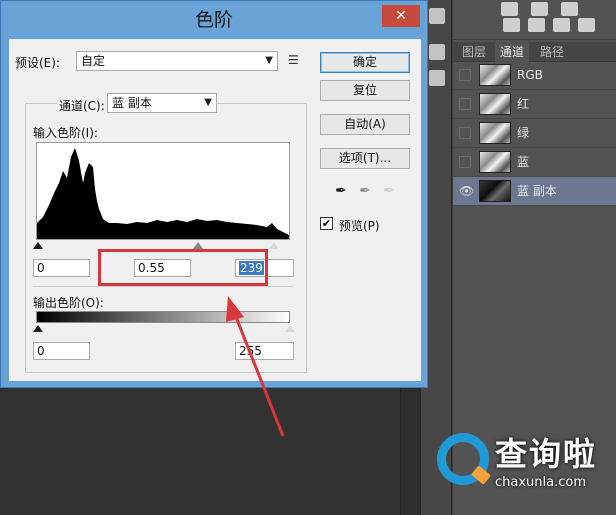  What do you see at coordinates (546, 454) in the screenshot?
I see `watermark-title: 查询啦` at bounding box center [546, 454].